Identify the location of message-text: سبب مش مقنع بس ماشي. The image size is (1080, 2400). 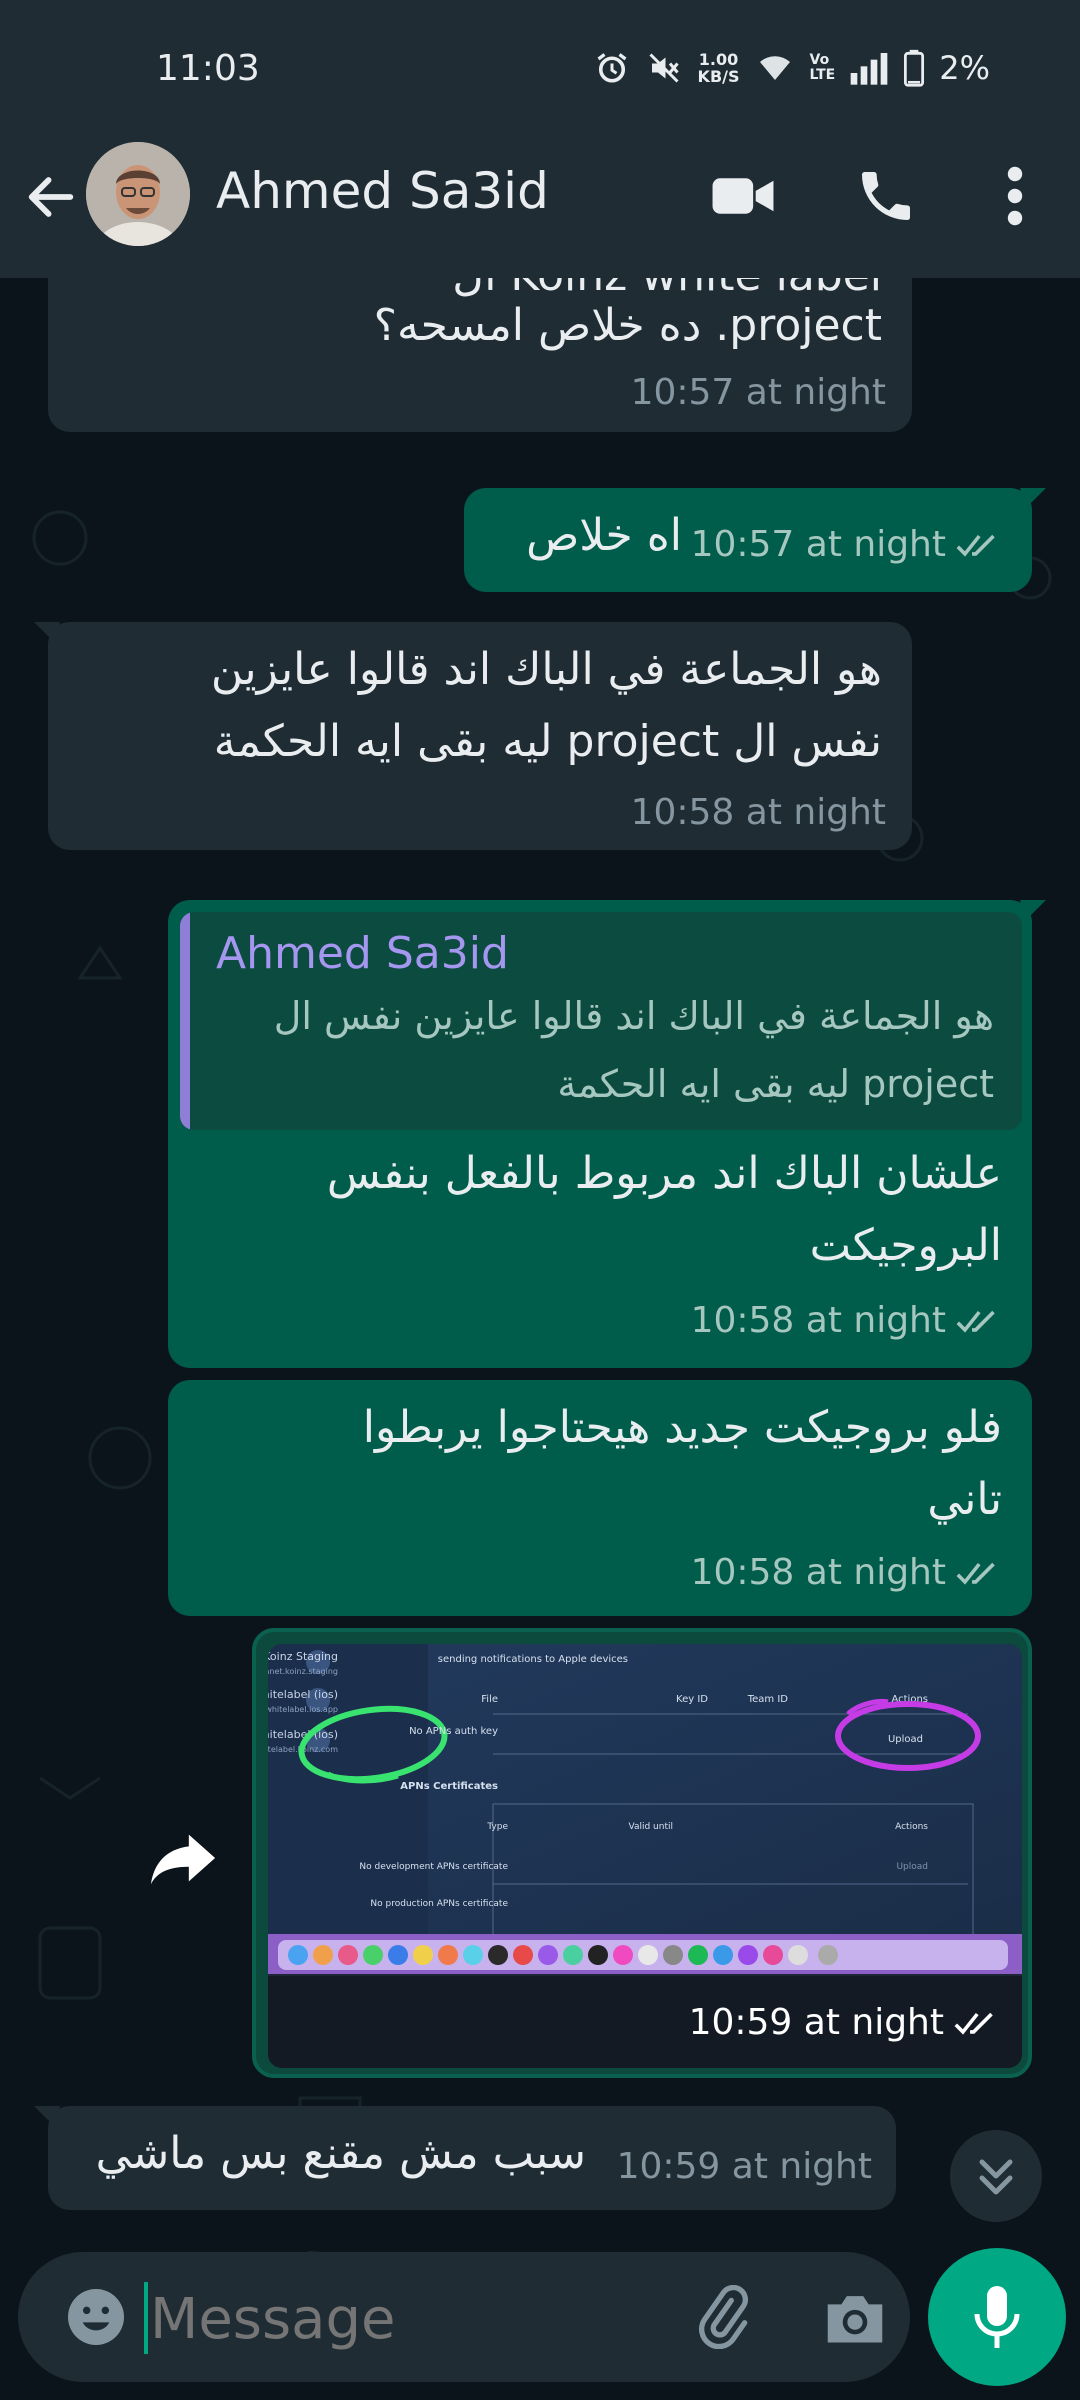
(340, 2153).